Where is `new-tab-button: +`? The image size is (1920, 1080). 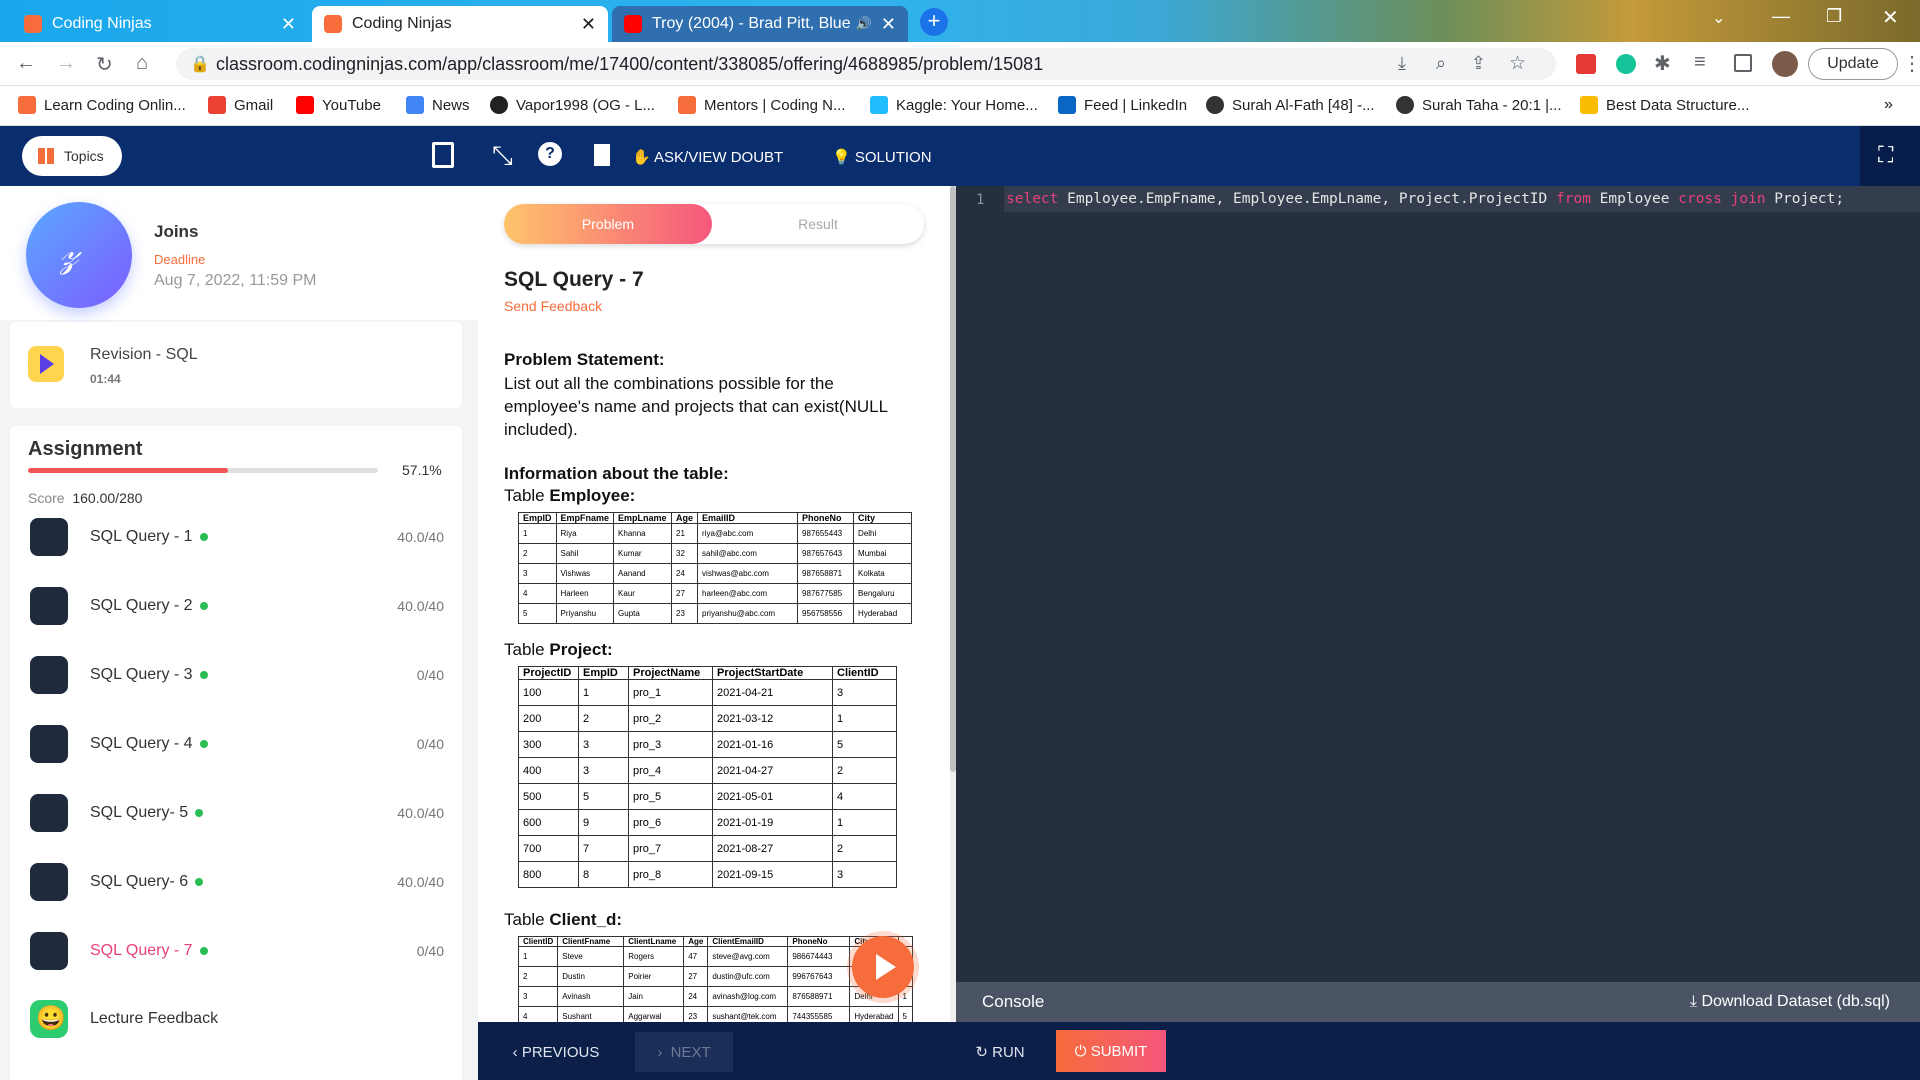 new-tab-button: + is located at coordinates (934, 22).